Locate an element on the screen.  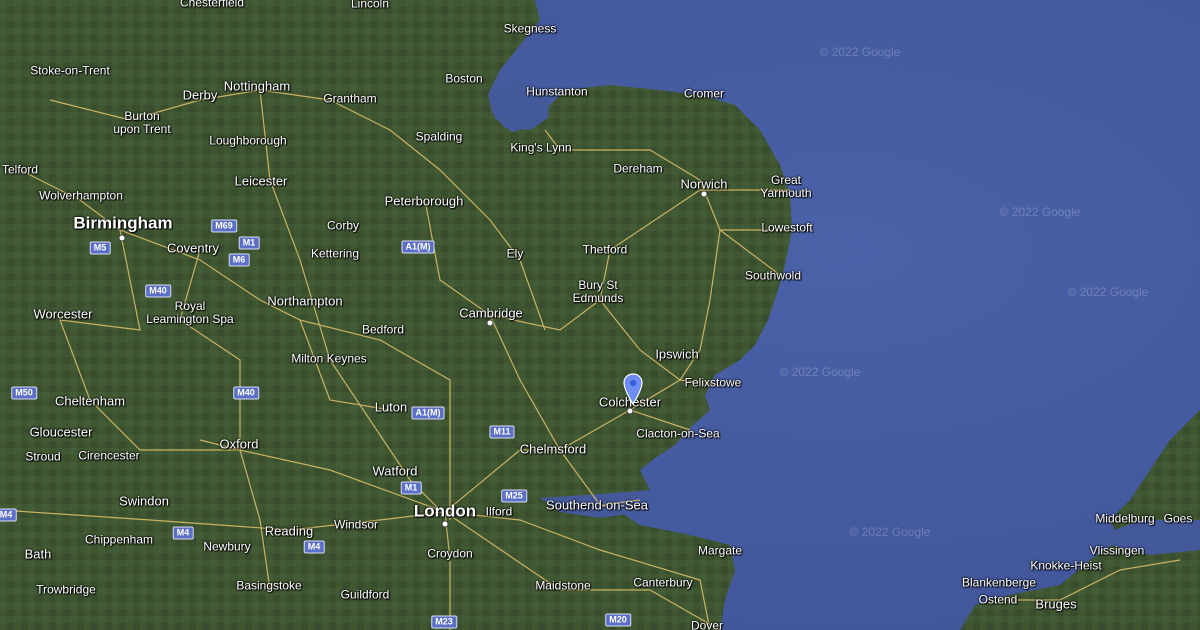
place-label: Gloucester is located at coordinates (61, 432).